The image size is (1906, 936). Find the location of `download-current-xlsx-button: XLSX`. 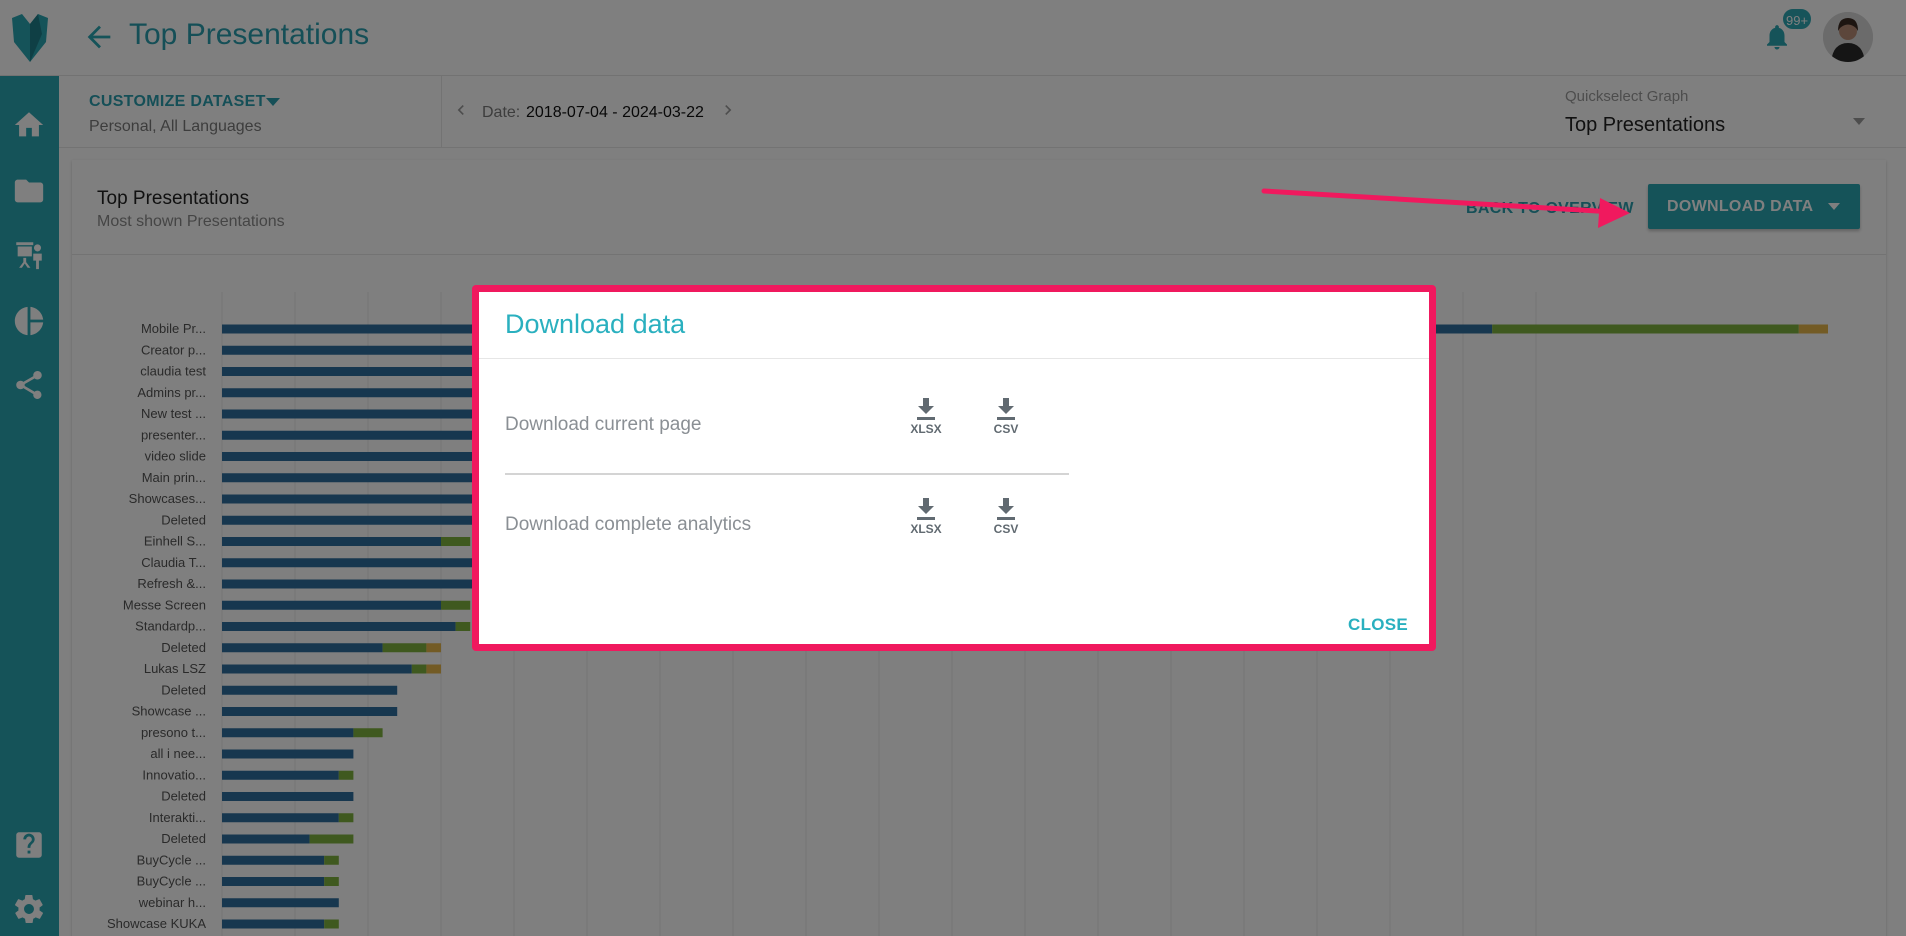

download-current-xlsx-button: XLSX is located at coordinates (926, 419).